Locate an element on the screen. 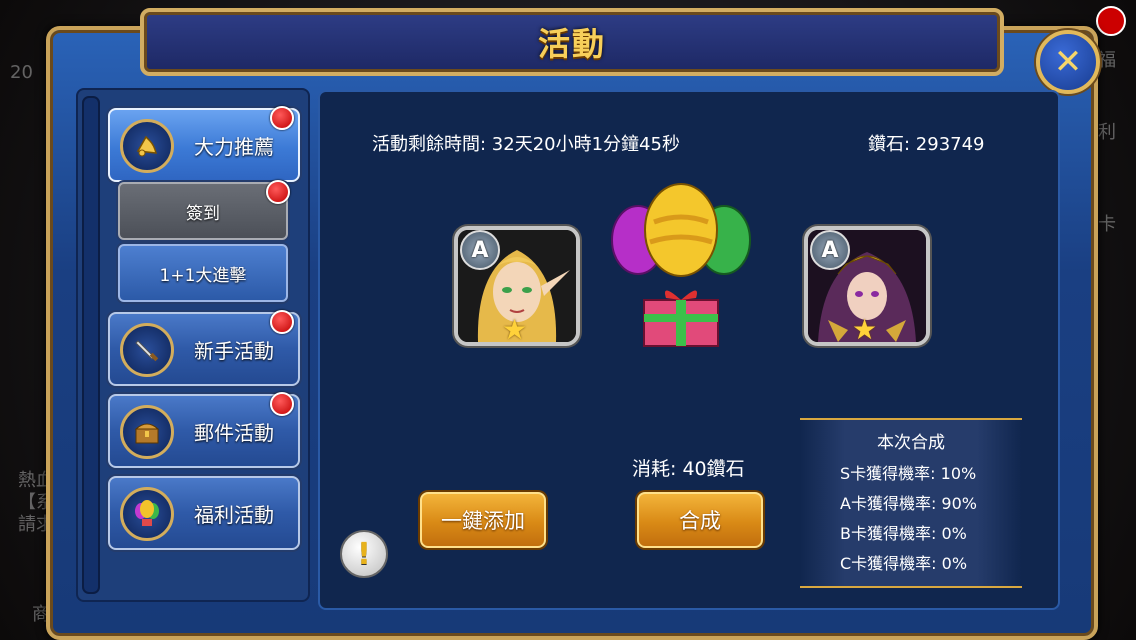 Image resolution: width=1136 pixels, height=640 pixels. sidebar-item-label: 1+1大進擊 is located at coordinates (203, 275).